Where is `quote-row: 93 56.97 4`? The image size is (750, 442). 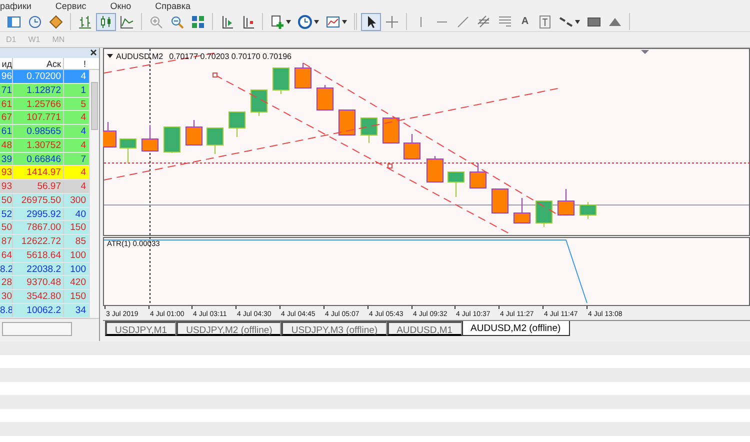
quote-row: 93 56.97 4 is located at coordinates (44, 187).